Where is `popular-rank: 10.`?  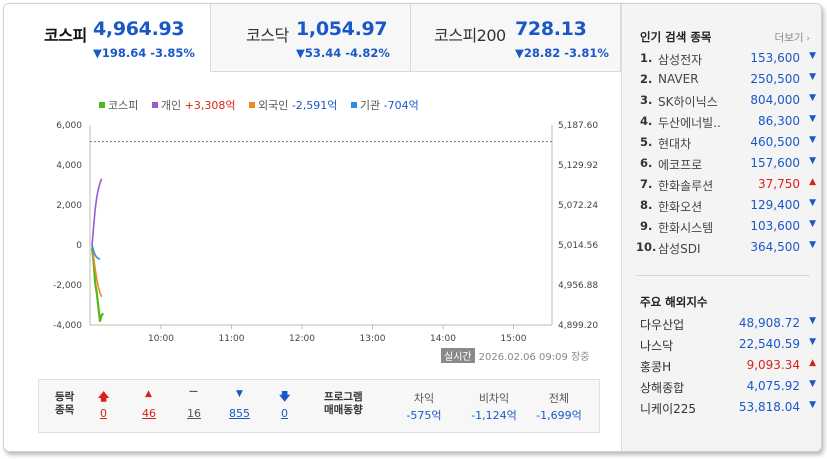 popular-rank: 10. is located at coordinates (646, 247).